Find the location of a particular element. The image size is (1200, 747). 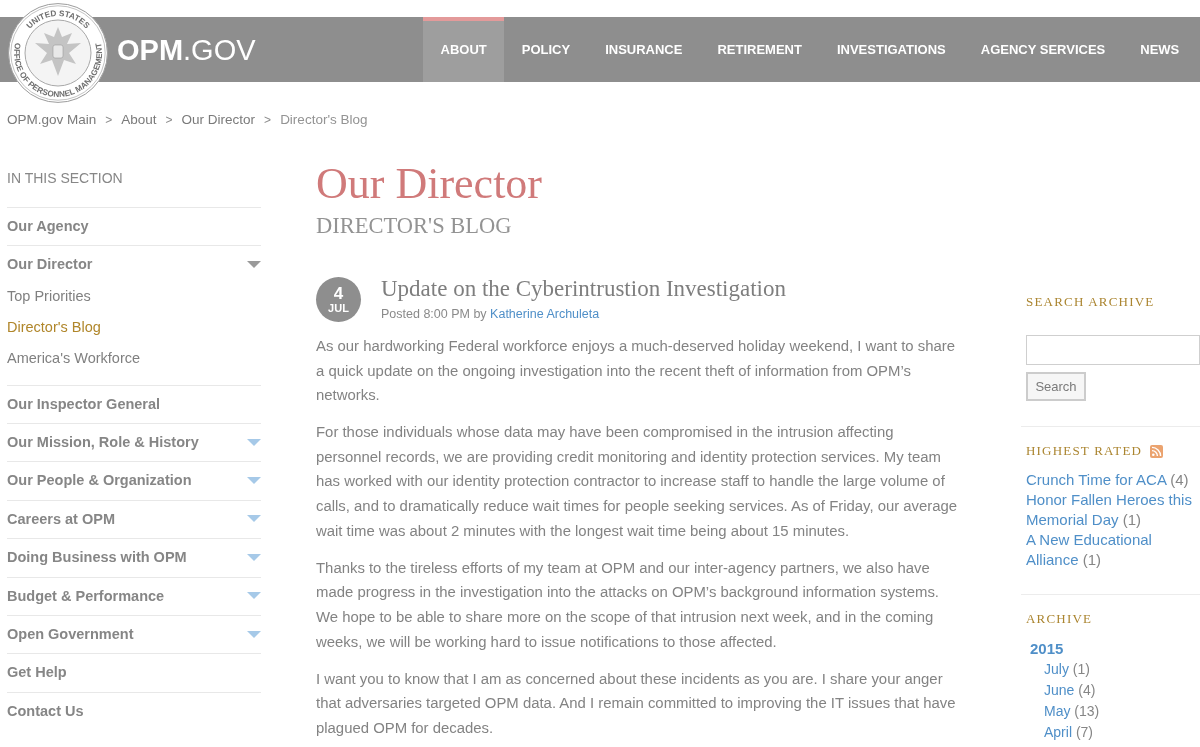

post-count: (13) is located at coordinates (1087, 711).